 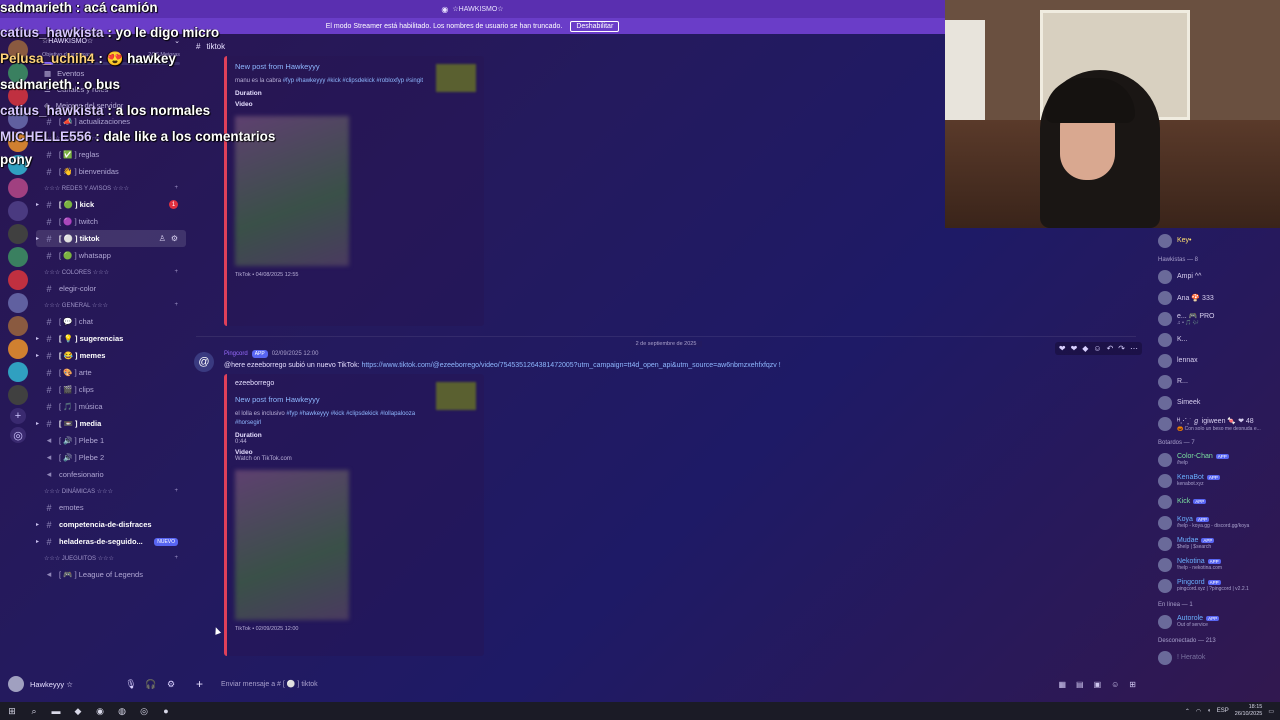 I want to click on gift-icon: ▦, so click(x=1062, y=684).